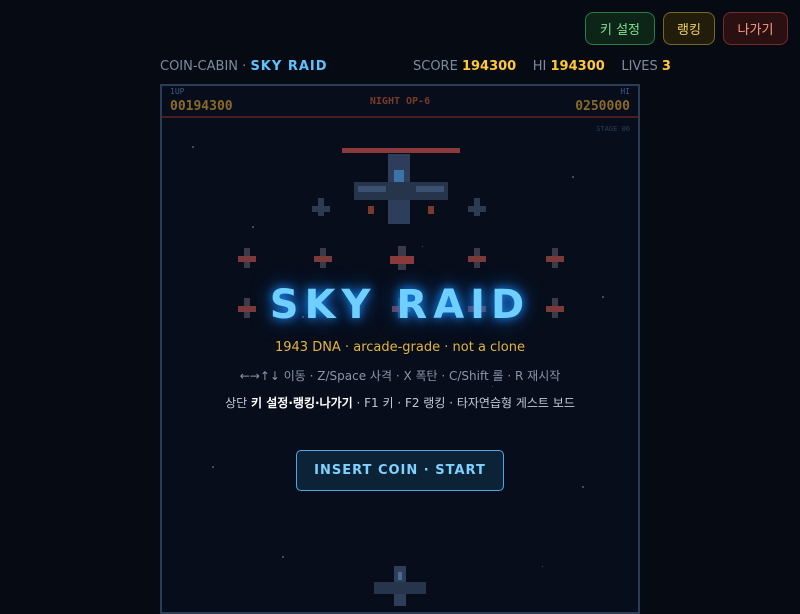  Describe the element at coordinates (689, 28) in the screenshot. I see `ranking-button: 랭킹` at that location.